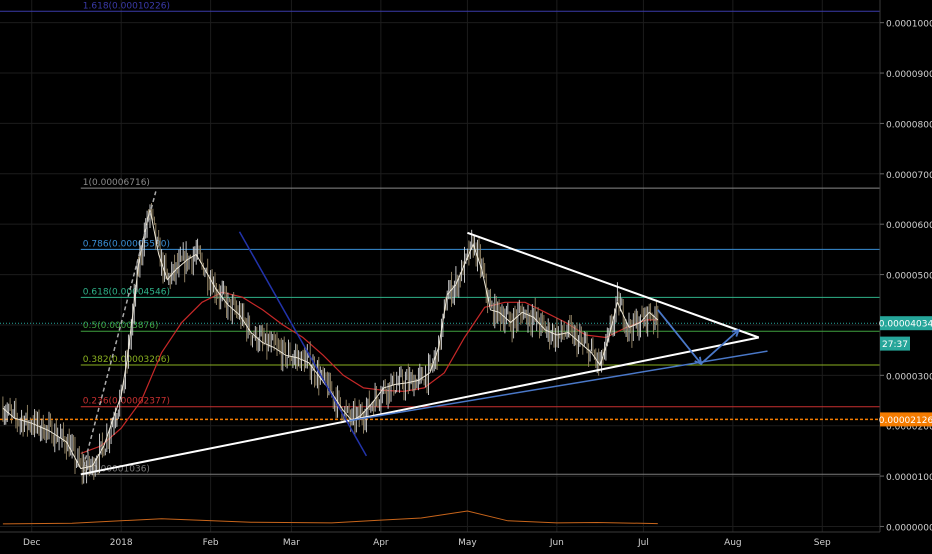 The image size is (932, 554). Describe the element at coordinates (909, 528) in the screenshot. I see `y-tick-label-0: 0.00000000` at that location.